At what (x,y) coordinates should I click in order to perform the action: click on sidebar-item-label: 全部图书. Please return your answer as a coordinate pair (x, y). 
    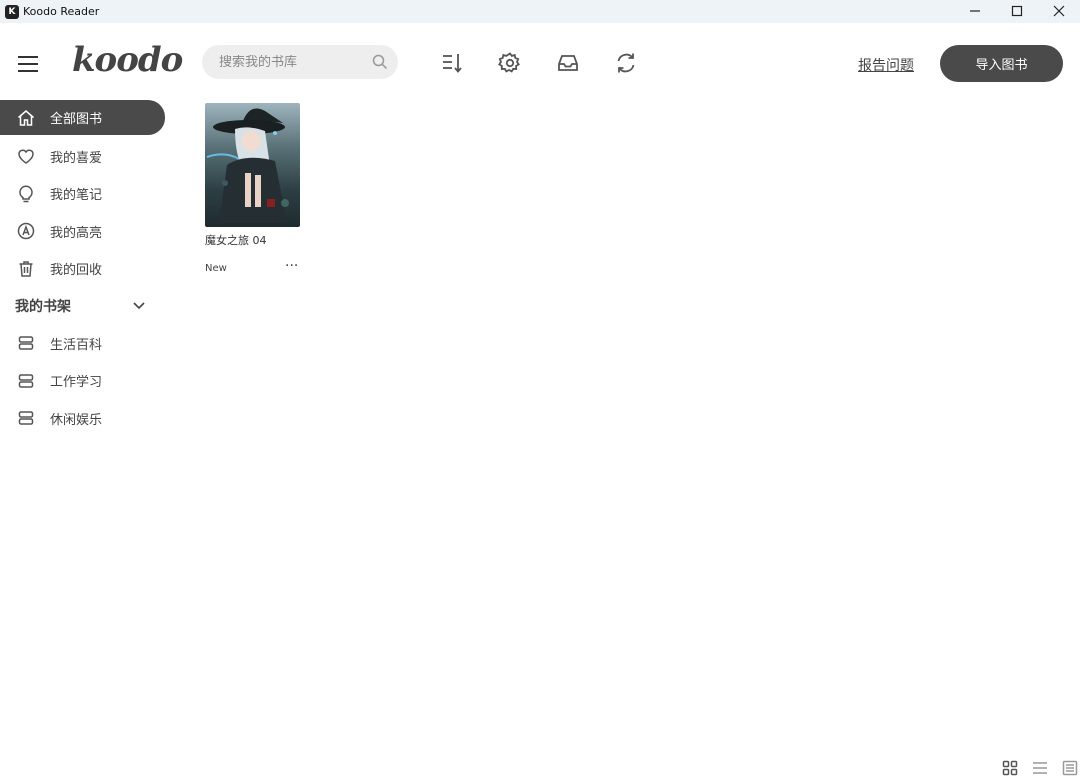
    Looking at the image, I should click on (76, 119).